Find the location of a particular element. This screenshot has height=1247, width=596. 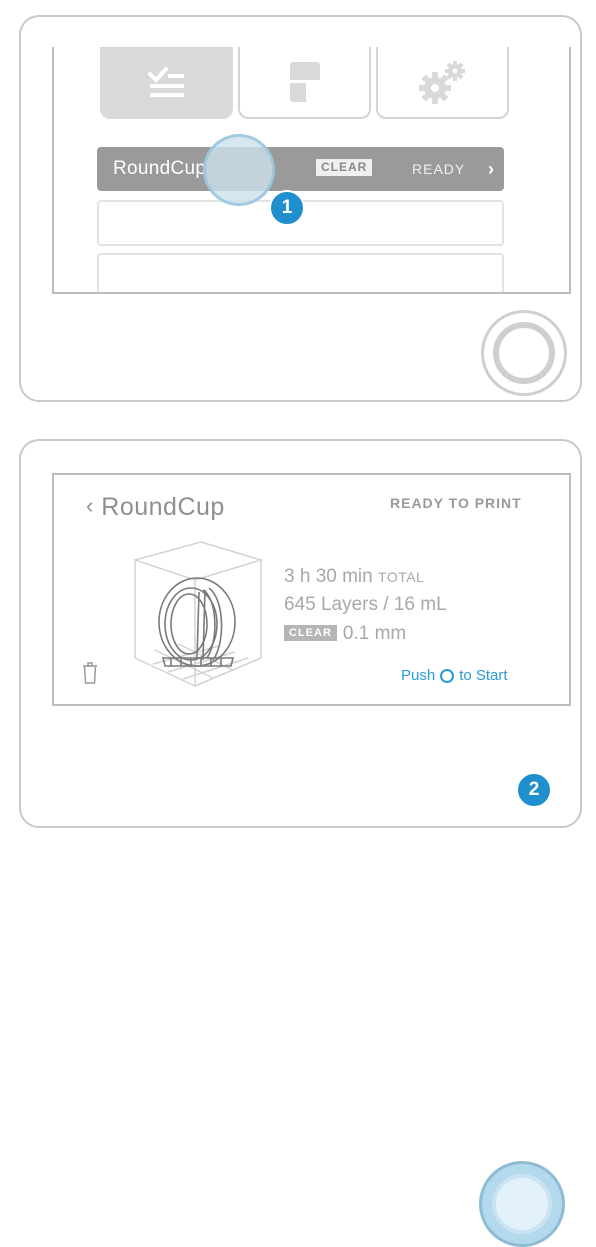

material-badge: CLEAR is located at coordinates (344, 167).